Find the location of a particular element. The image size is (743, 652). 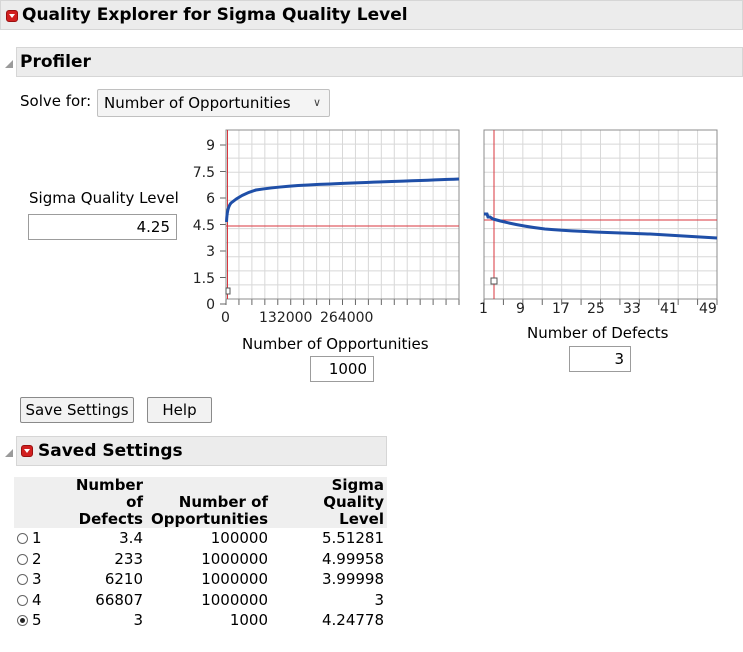

cell-defects: 66807 is located at coordinates (119, 599).